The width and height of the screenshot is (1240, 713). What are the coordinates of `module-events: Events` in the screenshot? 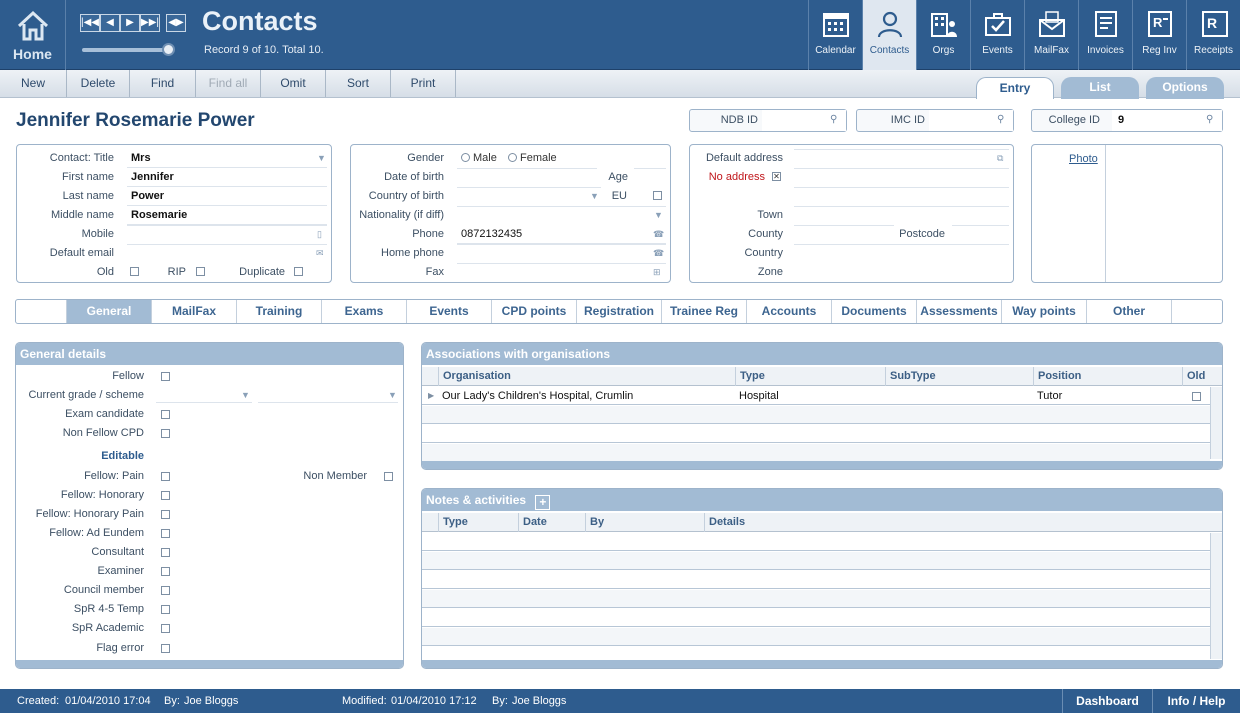 It's located at (997, 35).